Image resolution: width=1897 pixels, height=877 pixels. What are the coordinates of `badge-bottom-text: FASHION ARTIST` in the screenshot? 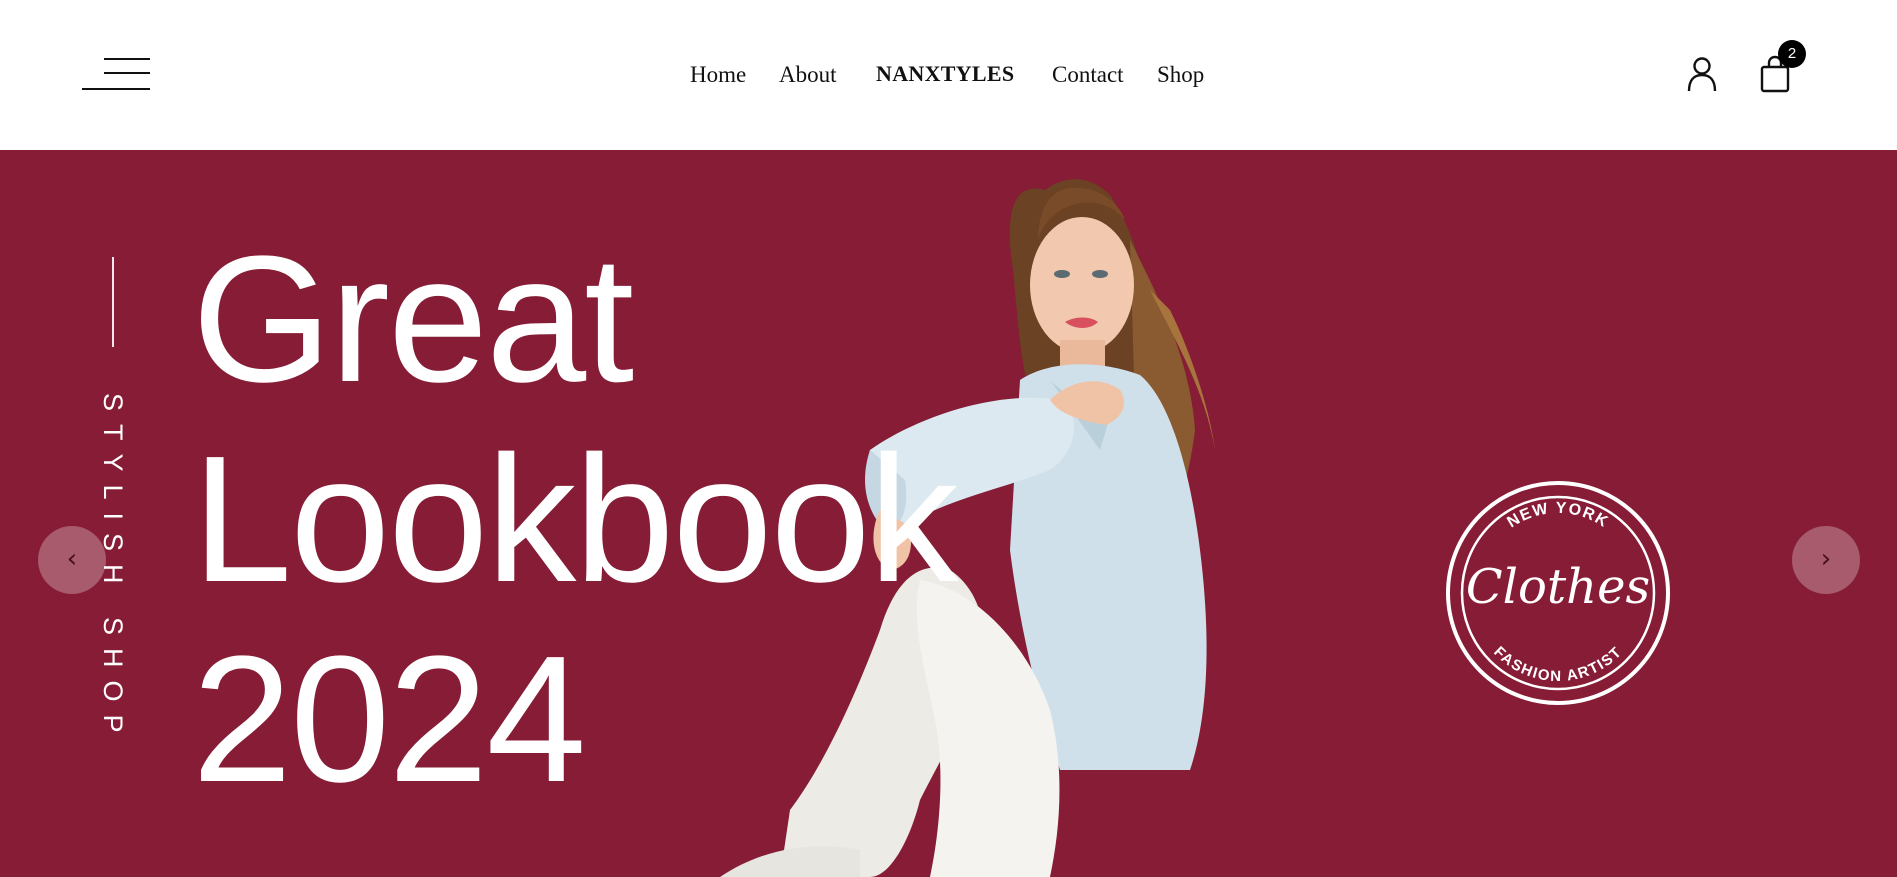 It's located at (1557, 664).